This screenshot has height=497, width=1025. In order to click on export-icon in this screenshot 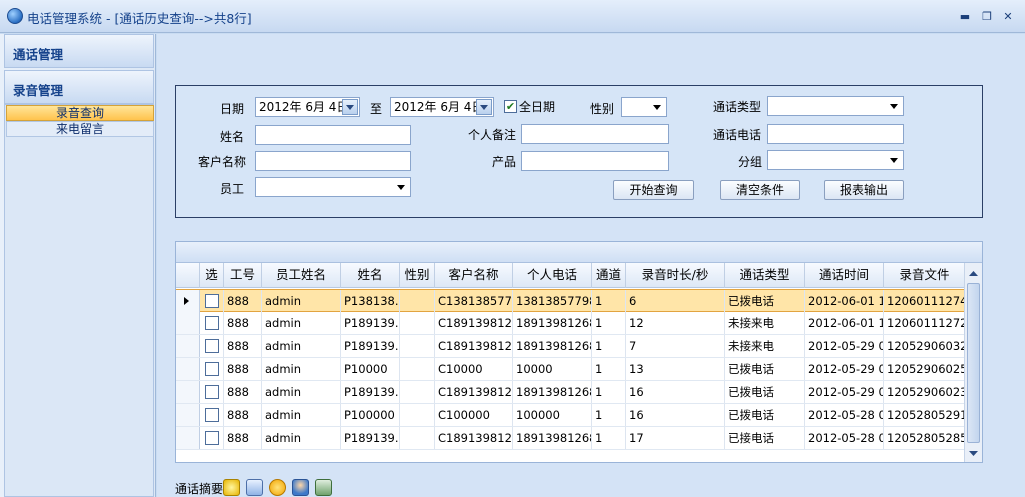, I will do `click(323, 487)`.